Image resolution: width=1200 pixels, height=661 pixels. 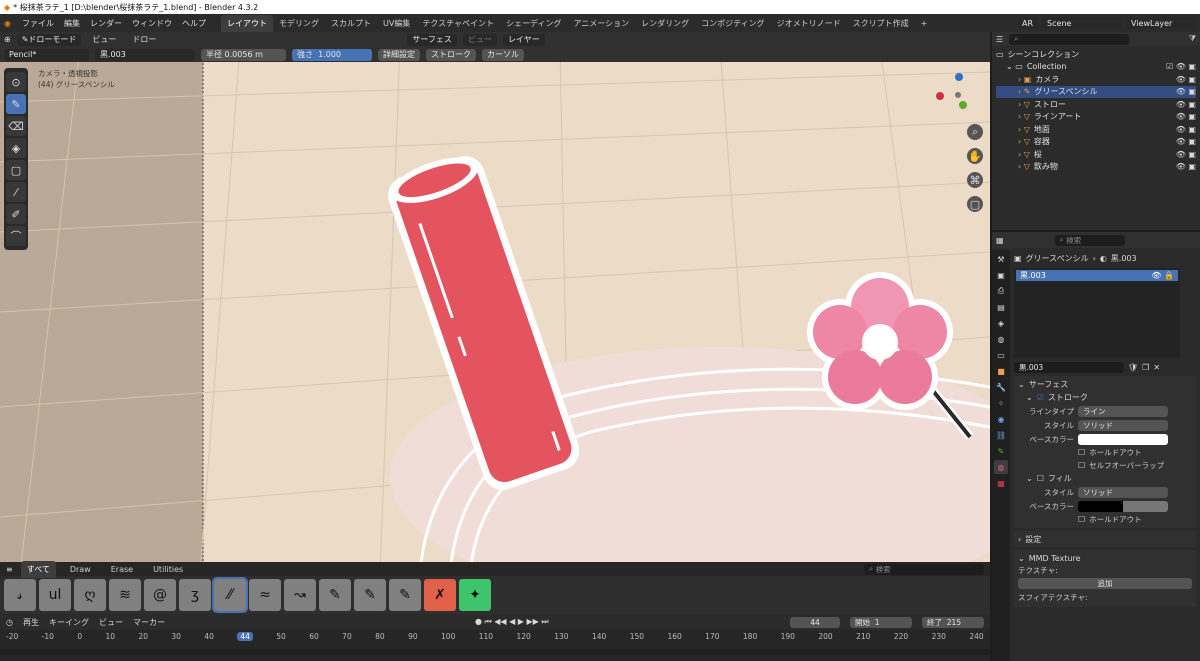 I want to click on outliner-item: › ▽ ストロー 👁 ▣, so click(x=1096, y=104).